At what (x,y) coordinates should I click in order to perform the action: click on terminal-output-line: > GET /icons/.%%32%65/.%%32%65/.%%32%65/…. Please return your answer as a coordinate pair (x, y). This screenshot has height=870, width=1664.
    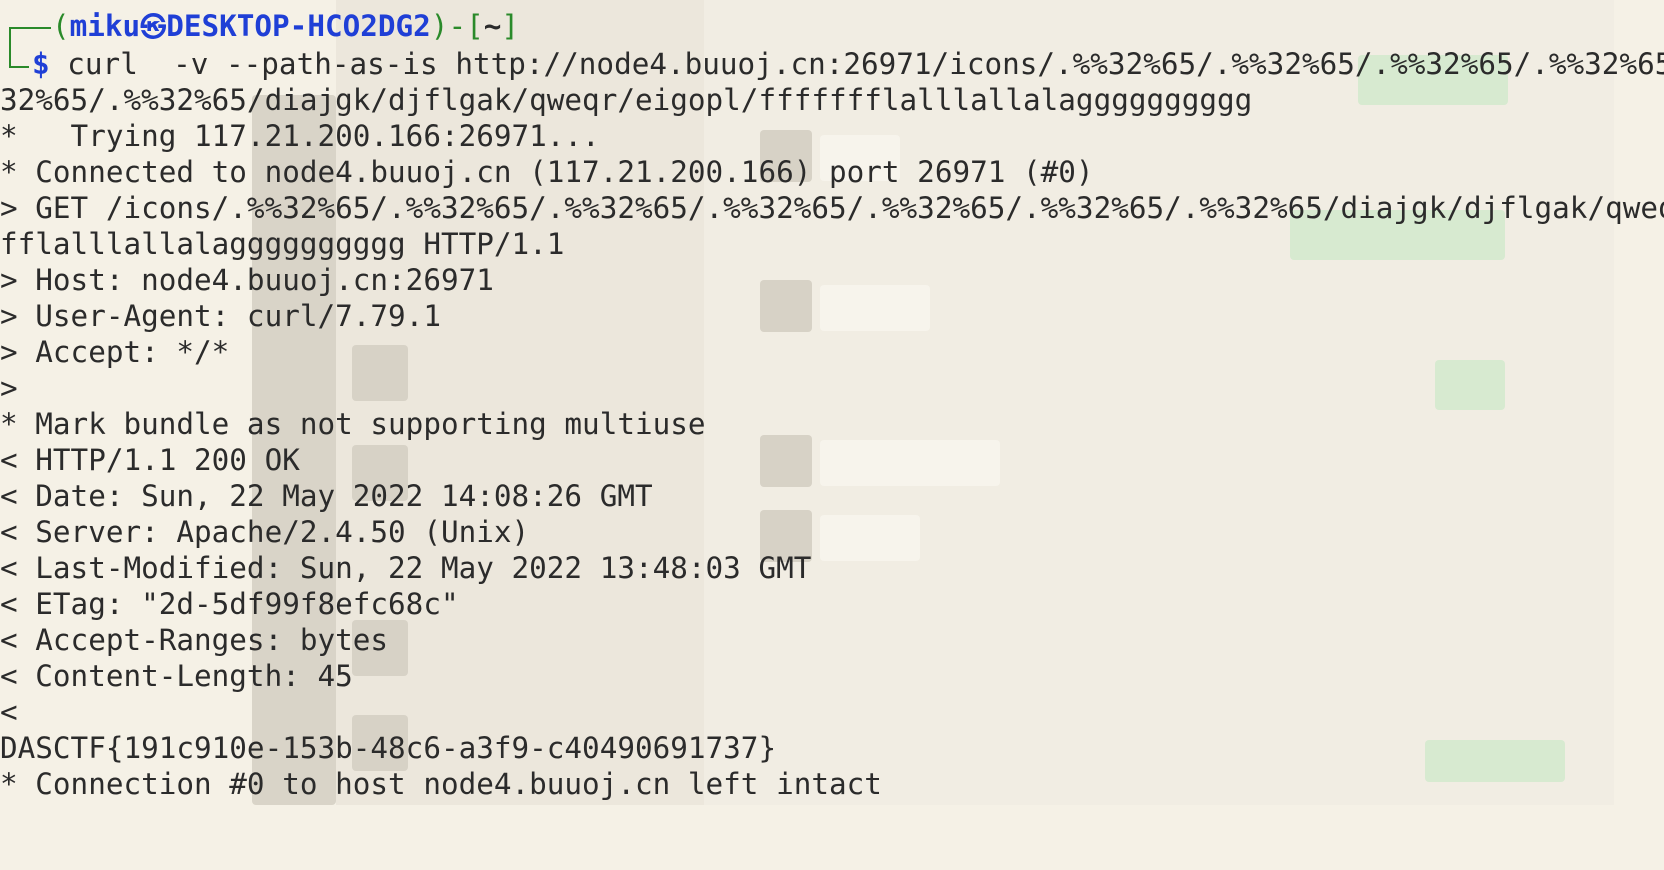
    Looking at the image, I should click on (832, 208).